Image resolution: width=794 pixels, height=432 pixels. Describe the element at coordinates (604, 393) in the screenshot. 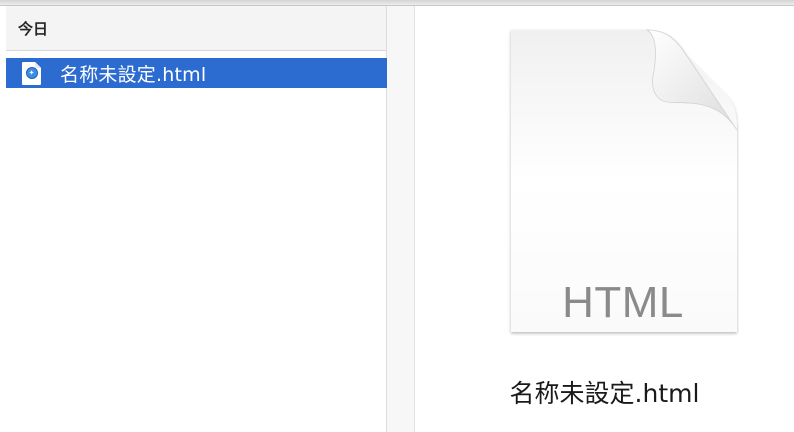

I see `preview-file-name: 名称未設定.html` at that location.